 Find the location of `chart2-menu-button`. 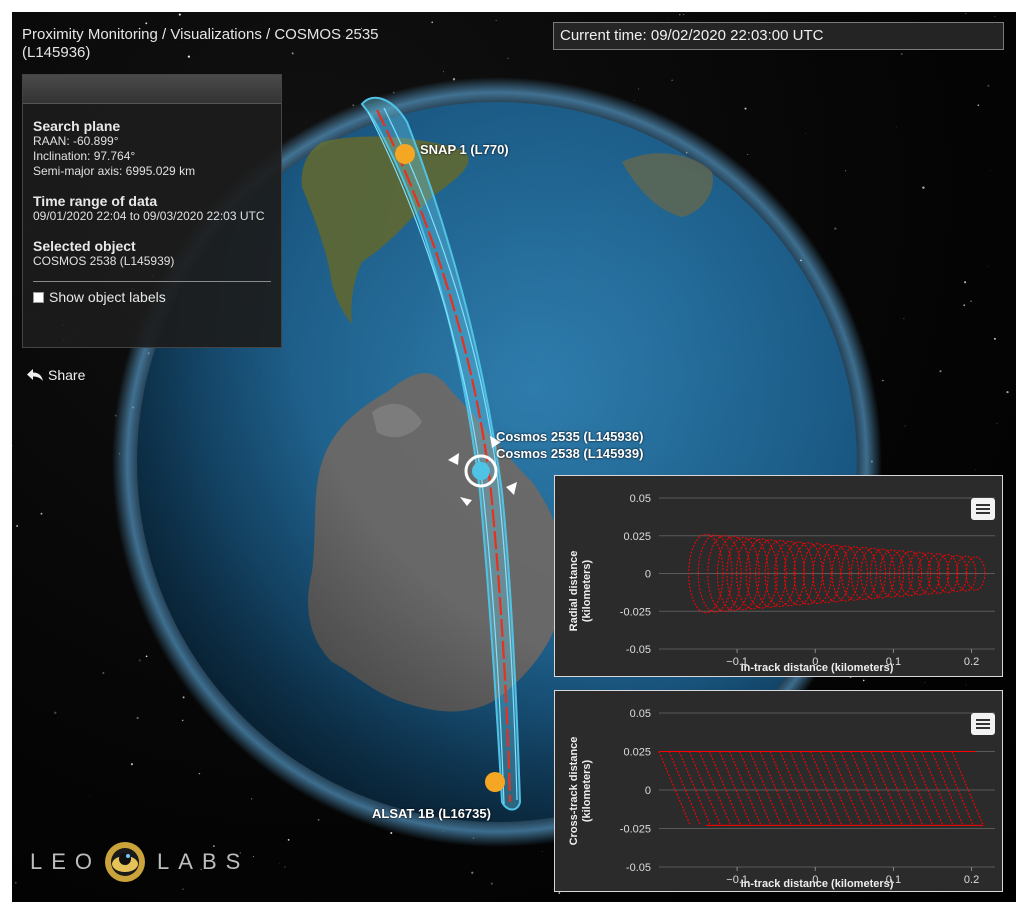

chart2-menu-button is located at coordinates (983, 724).